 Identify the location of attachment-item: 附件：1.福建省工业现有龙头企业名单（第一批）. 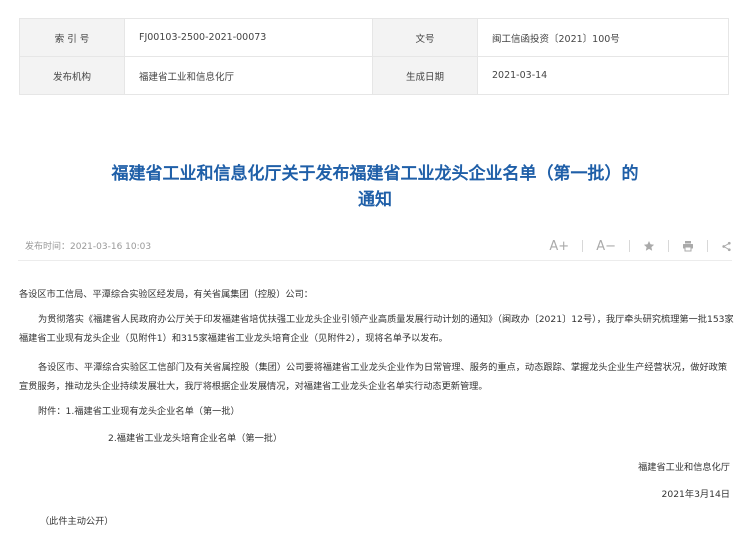
(139, 411).